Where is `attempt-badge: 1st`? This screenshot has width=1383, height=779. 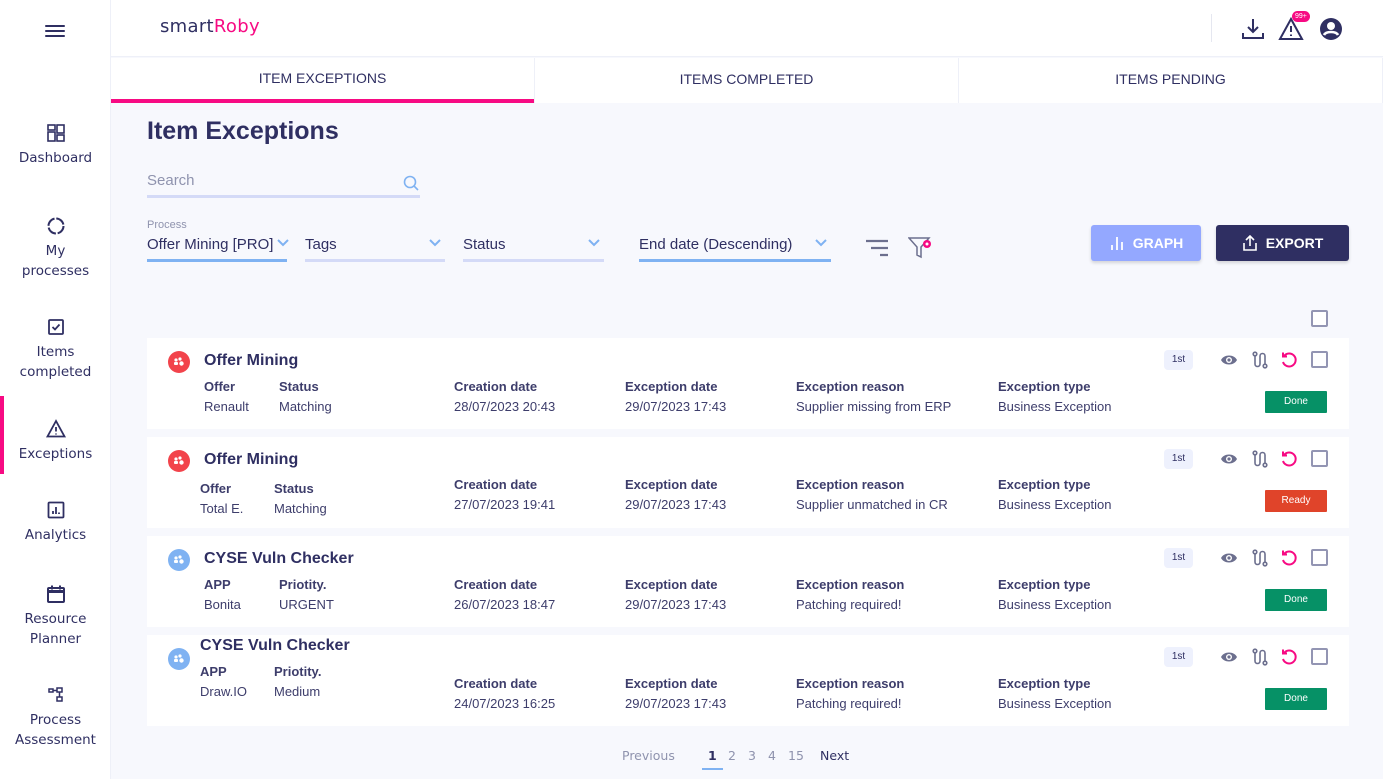
attempt-badge: 1st is located at coordinates (1178, 558).